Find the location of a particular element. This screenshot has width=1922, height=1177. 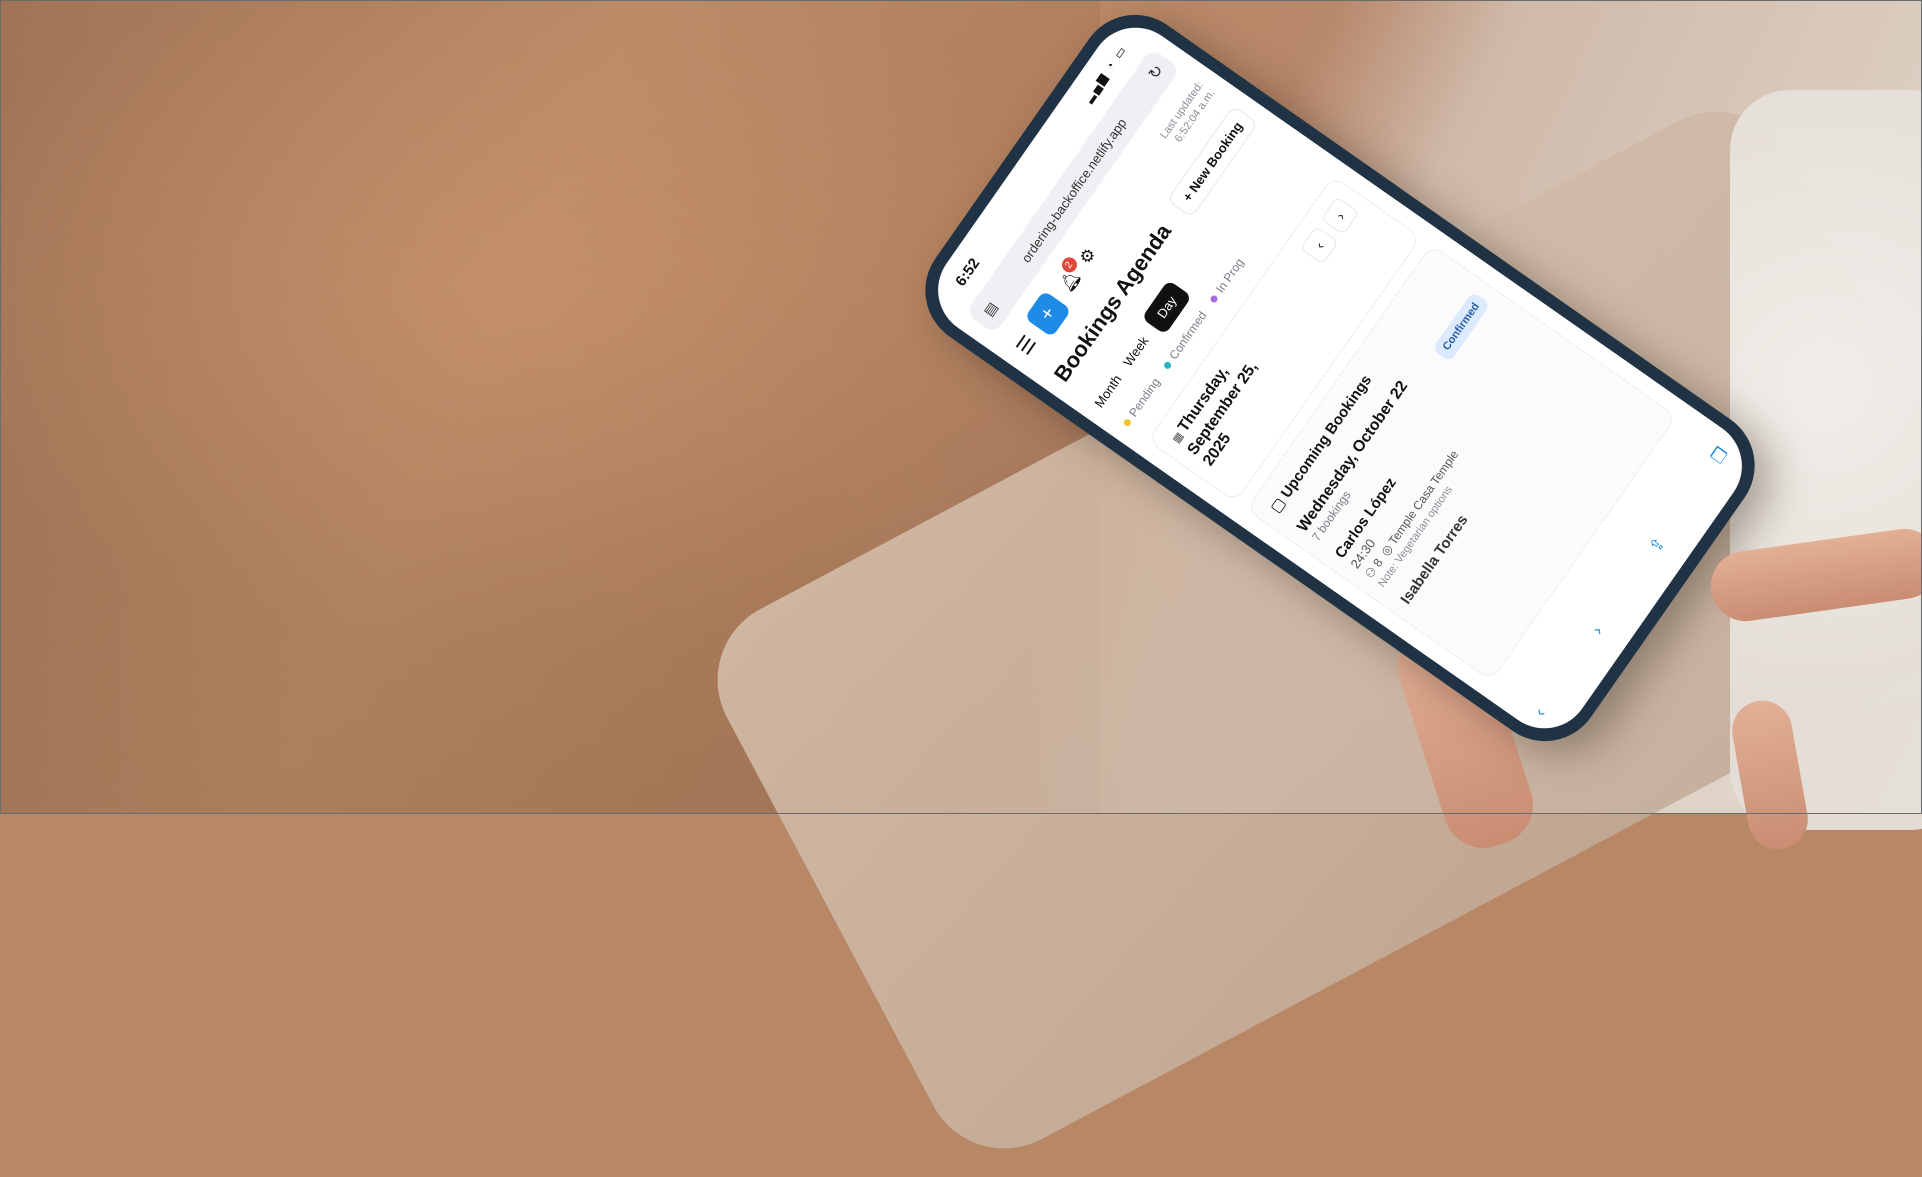

forward-icon: › is located at coordinates (1602, 634).